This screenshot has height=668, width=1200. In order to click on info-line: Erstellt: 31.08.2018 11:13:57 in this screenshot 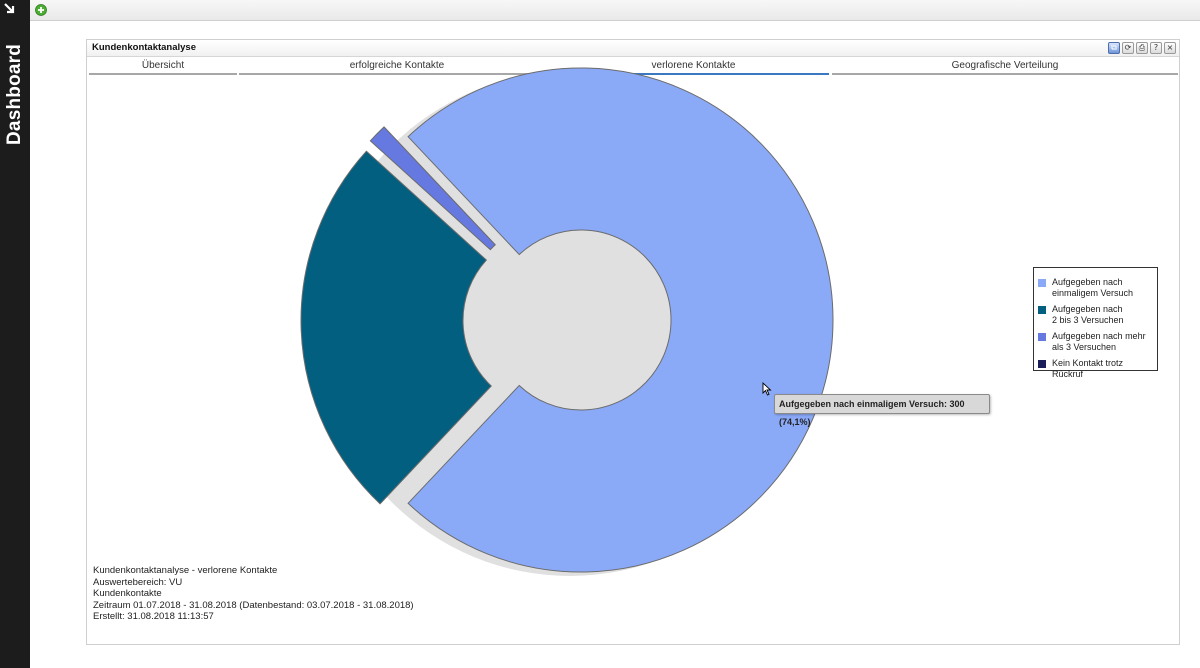, I will do `click(153, 616)`.